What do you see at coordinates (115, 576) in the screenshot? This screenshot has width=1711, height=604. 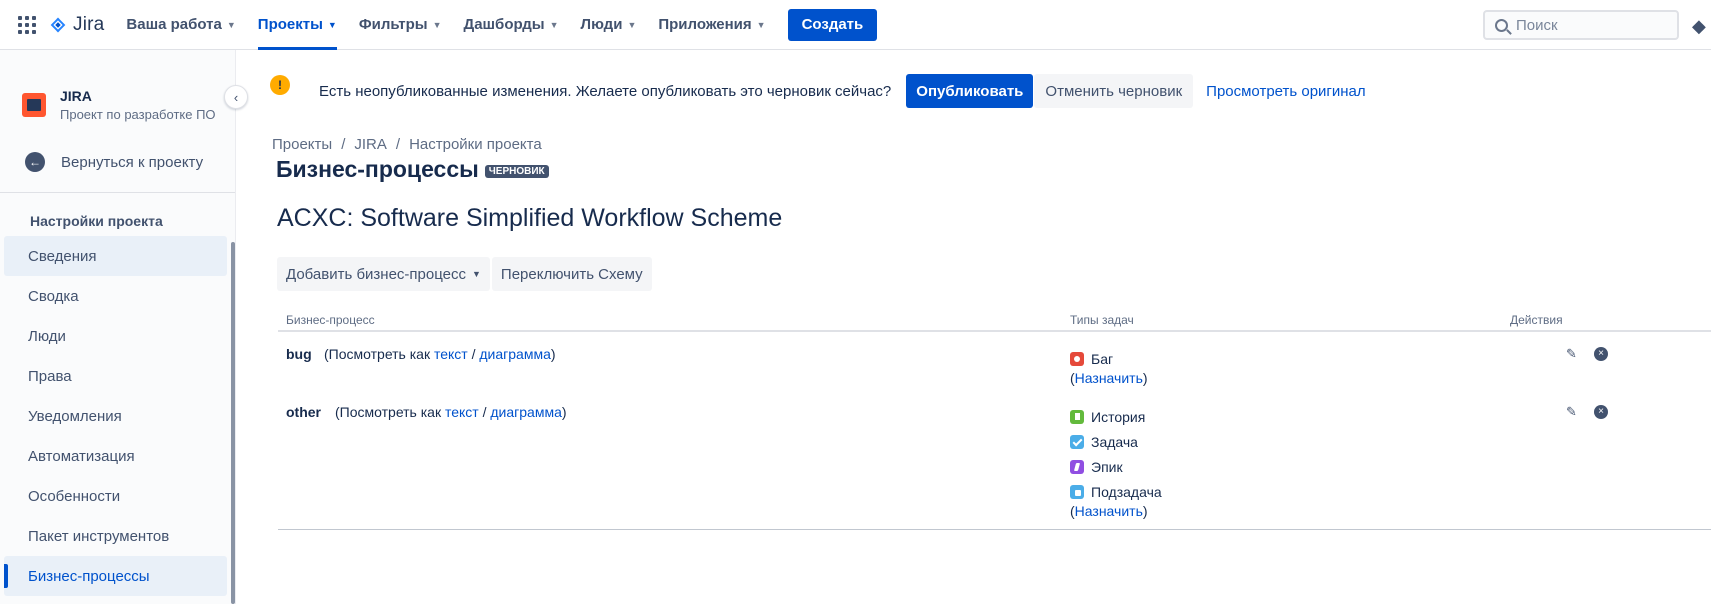 I see `sidebar-item-workflows: Бизнес-процессы` at bounding box center [115, 576].